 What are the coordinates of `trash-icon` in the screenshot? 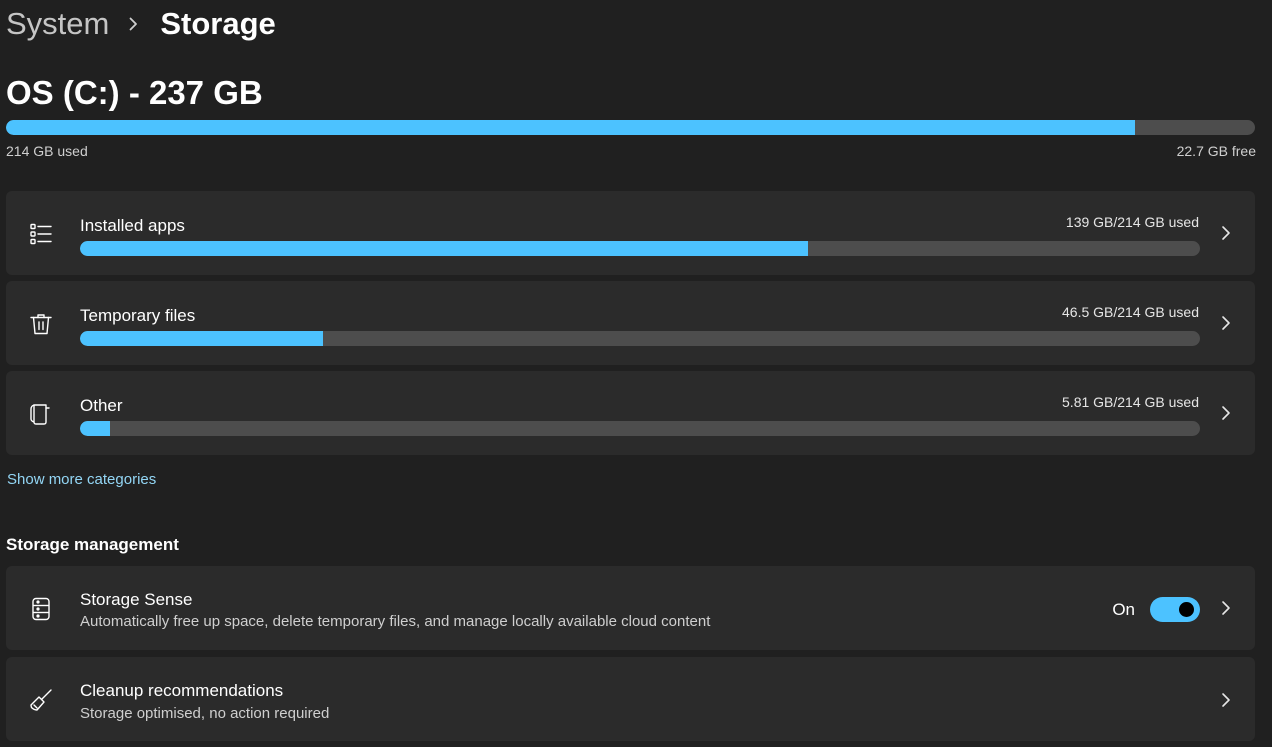 It's located at (41, 324).